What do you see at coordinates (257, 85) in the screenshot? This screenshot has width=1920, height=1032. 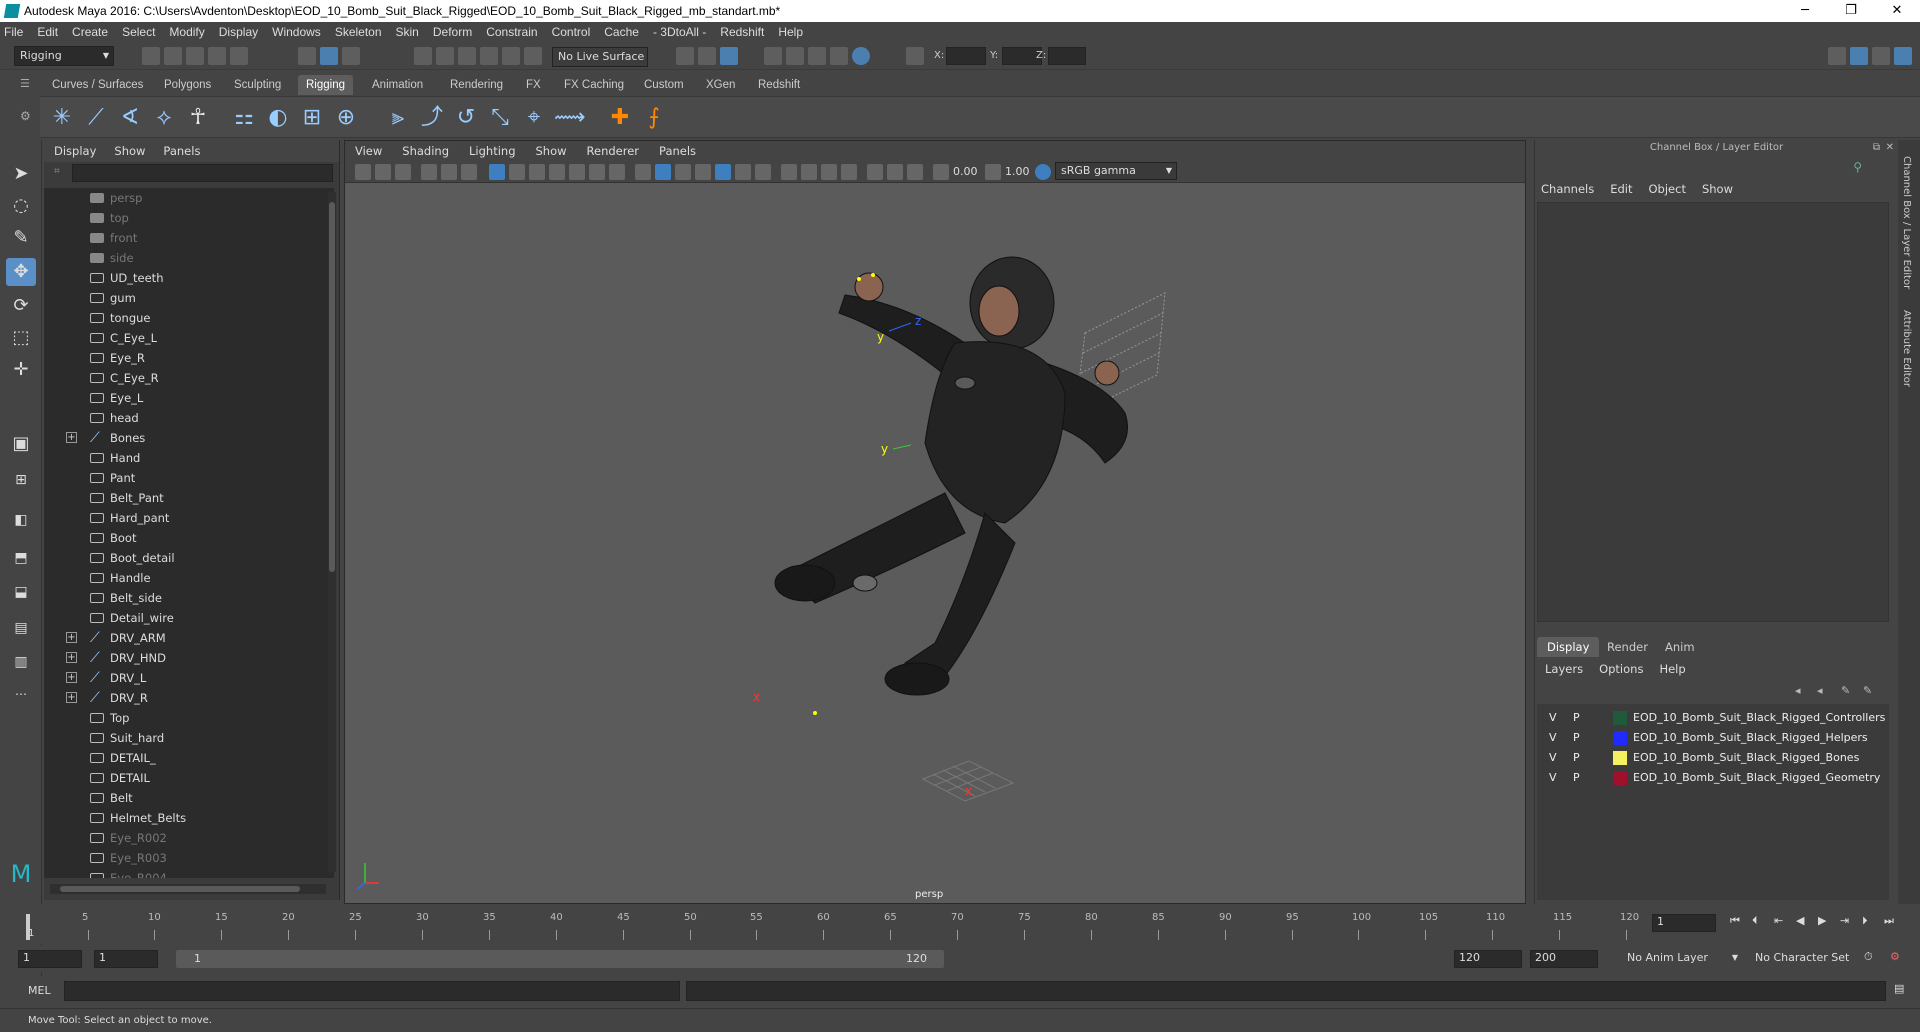 I see `shelf-tab-sculpting: Sculpting` at bounding box center [257, 85].